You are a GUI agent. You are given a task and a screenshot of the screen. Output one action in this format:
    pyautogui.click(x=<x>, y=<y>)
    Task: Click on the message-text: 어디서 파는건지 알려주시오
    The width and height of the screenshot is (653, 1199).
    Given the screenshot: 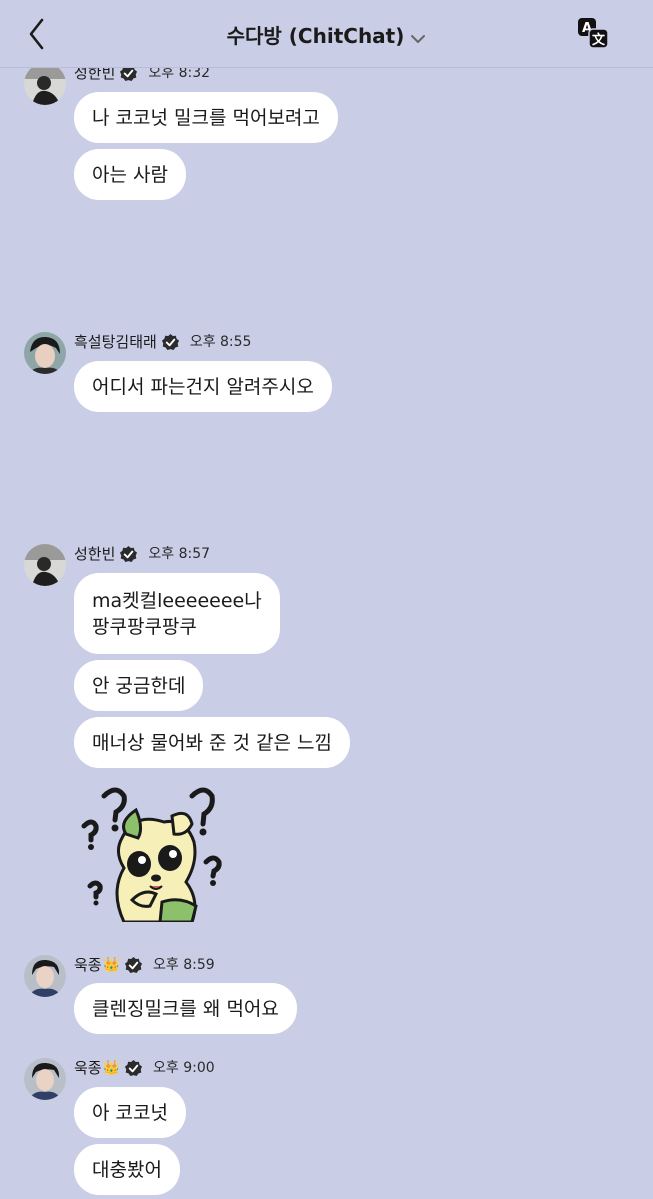 What is the action you would take?
    pyautogui.click(x=203, y=386)
    